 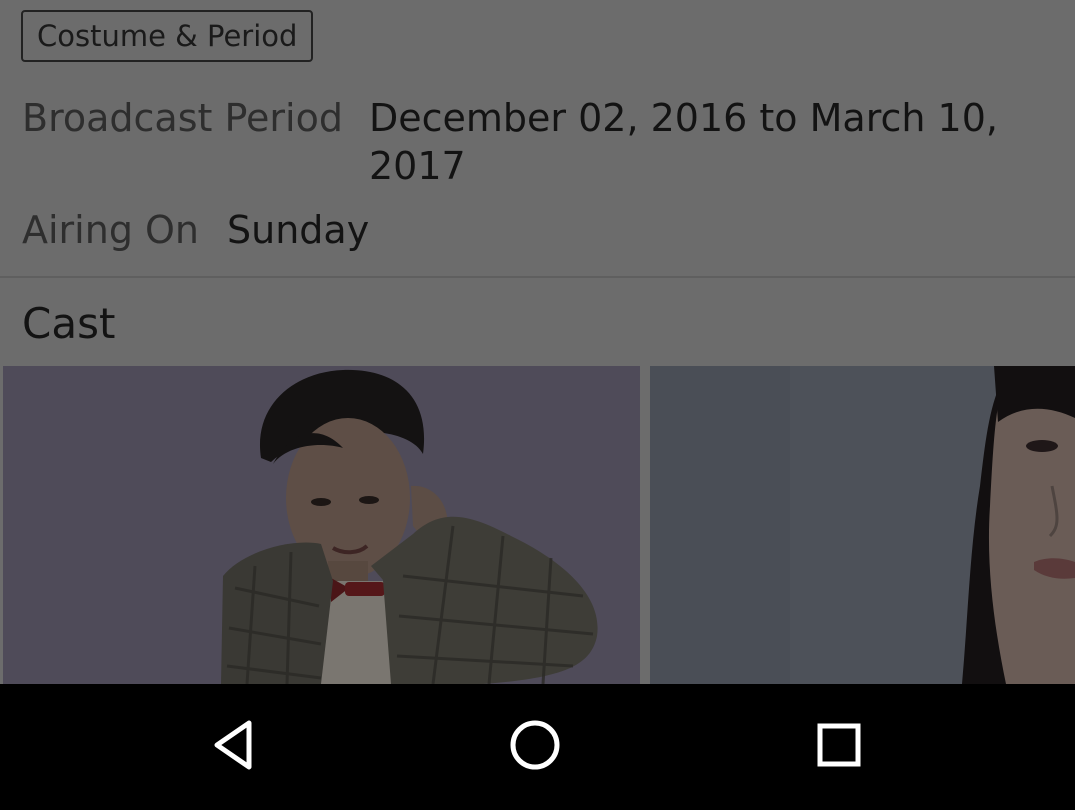 What do you see at coordinates (111, 230) in the screenshot?
I see `airing-on-label: Airing On` at bounding box center [111, 230].